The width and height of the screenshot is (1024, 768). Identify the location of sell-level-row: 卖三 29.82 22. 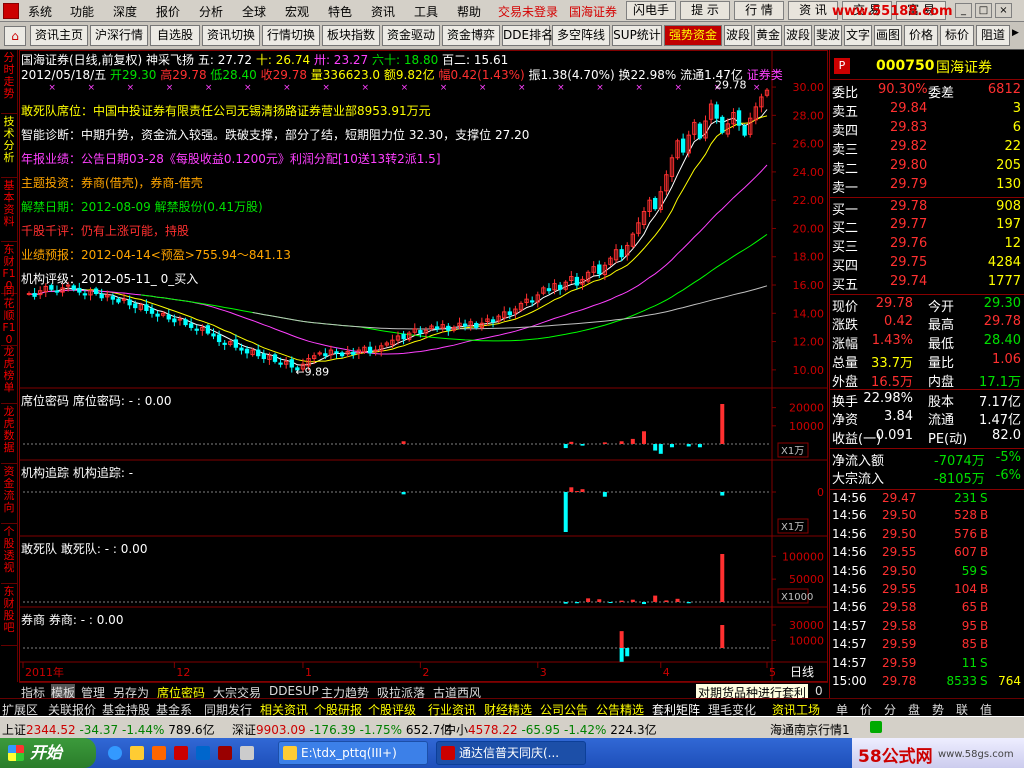
(927, 148).